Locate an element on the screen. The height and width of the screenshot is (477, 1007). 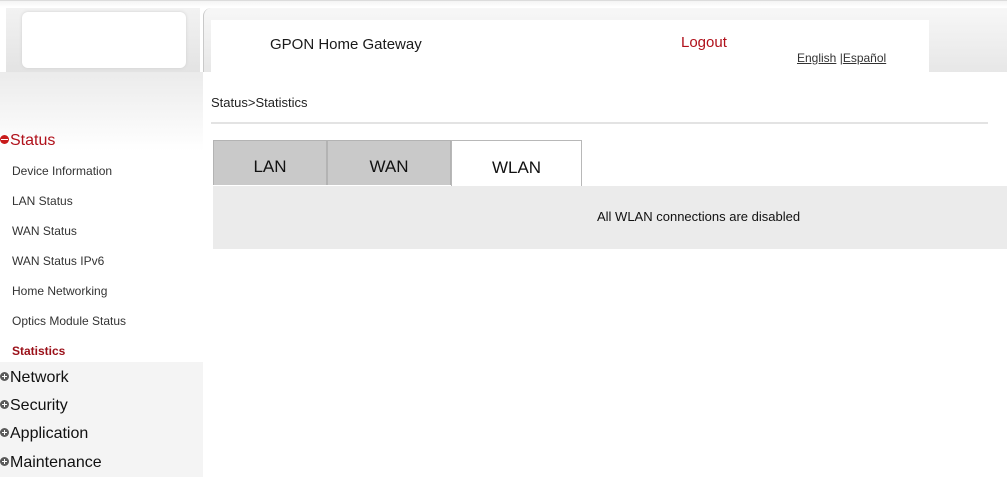
gateway-title: GPON Home Gateway is located at coordinates (346, 44).